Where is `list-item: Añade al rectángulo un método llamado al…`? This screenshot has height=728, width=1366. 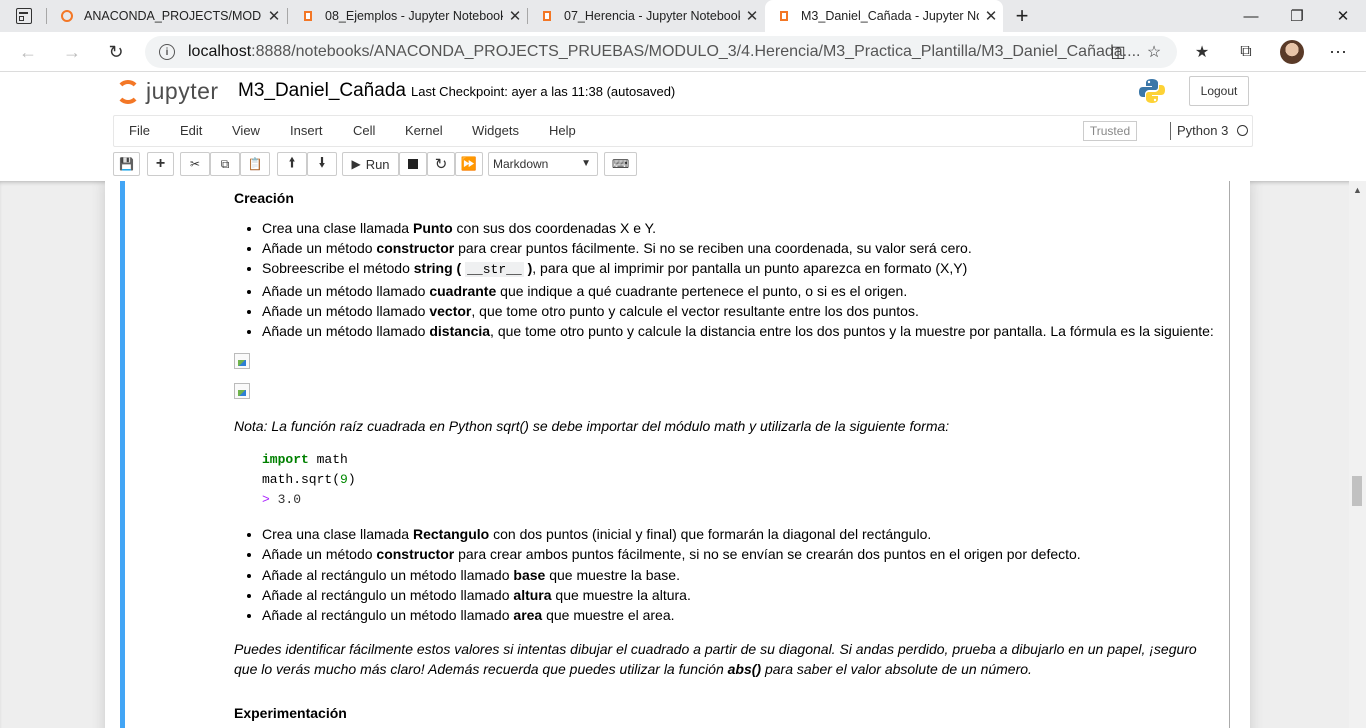
list-item: Añade al rectángulo un método llamado al… is located at coordinates (743, 595).